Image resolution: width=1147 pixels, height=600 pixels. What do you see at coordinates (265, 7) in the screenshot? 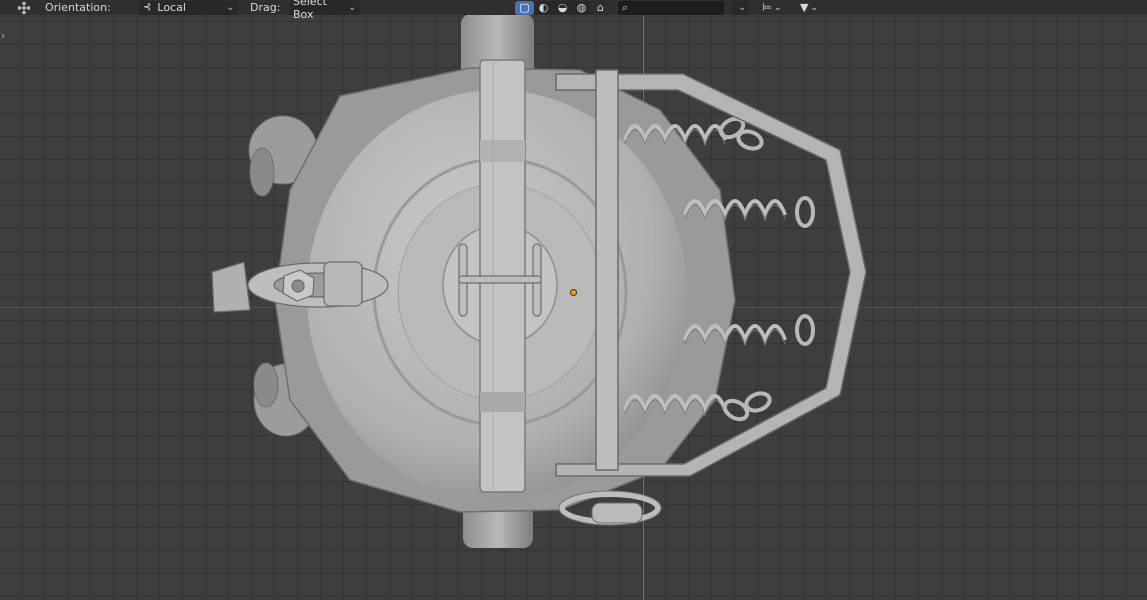
I see `drag-label: Drag:` at bounding box center [265, 7].